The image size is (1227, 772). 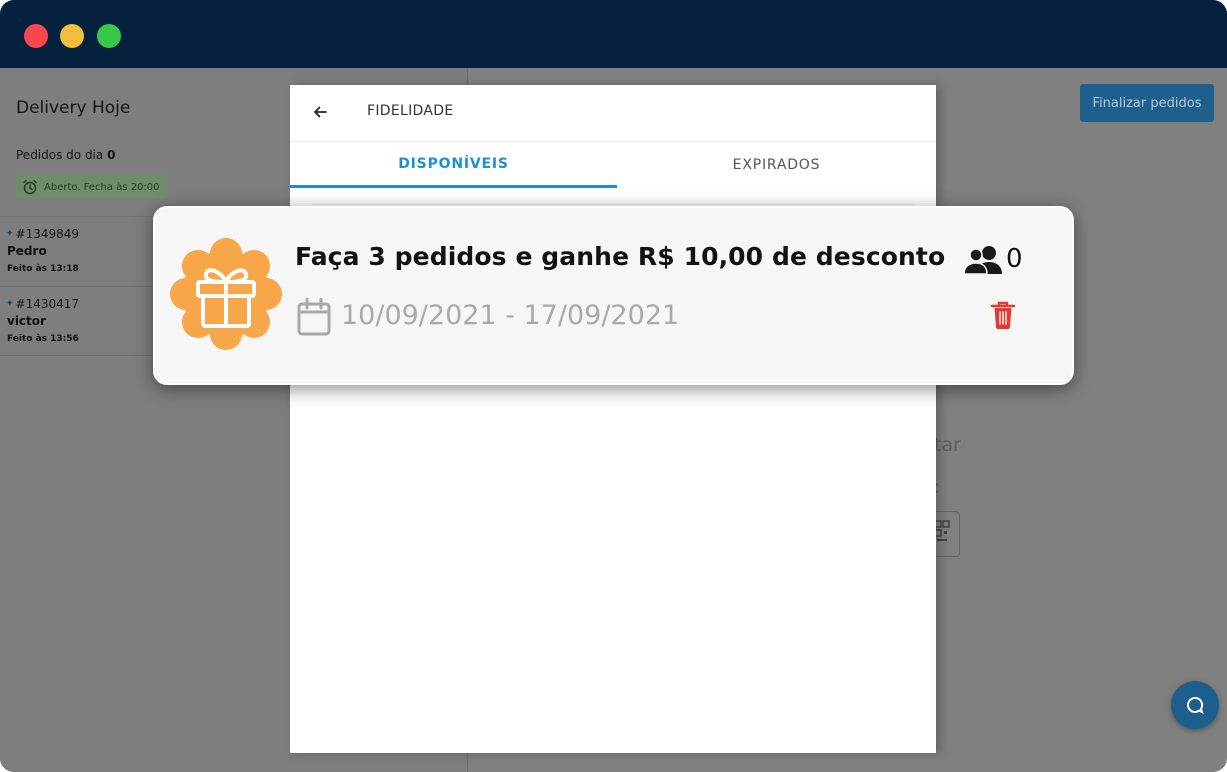 I want to click on tab-expirados: EXPIRADOS, so click(x=776, y=165).